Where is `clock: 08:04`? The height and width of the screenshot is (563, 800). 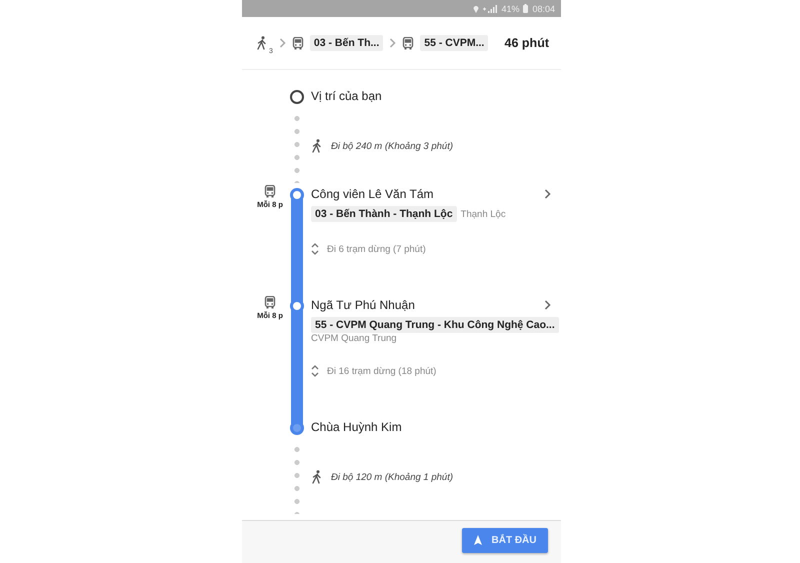 clock: 08:04 is located at coordinates (543, 9).